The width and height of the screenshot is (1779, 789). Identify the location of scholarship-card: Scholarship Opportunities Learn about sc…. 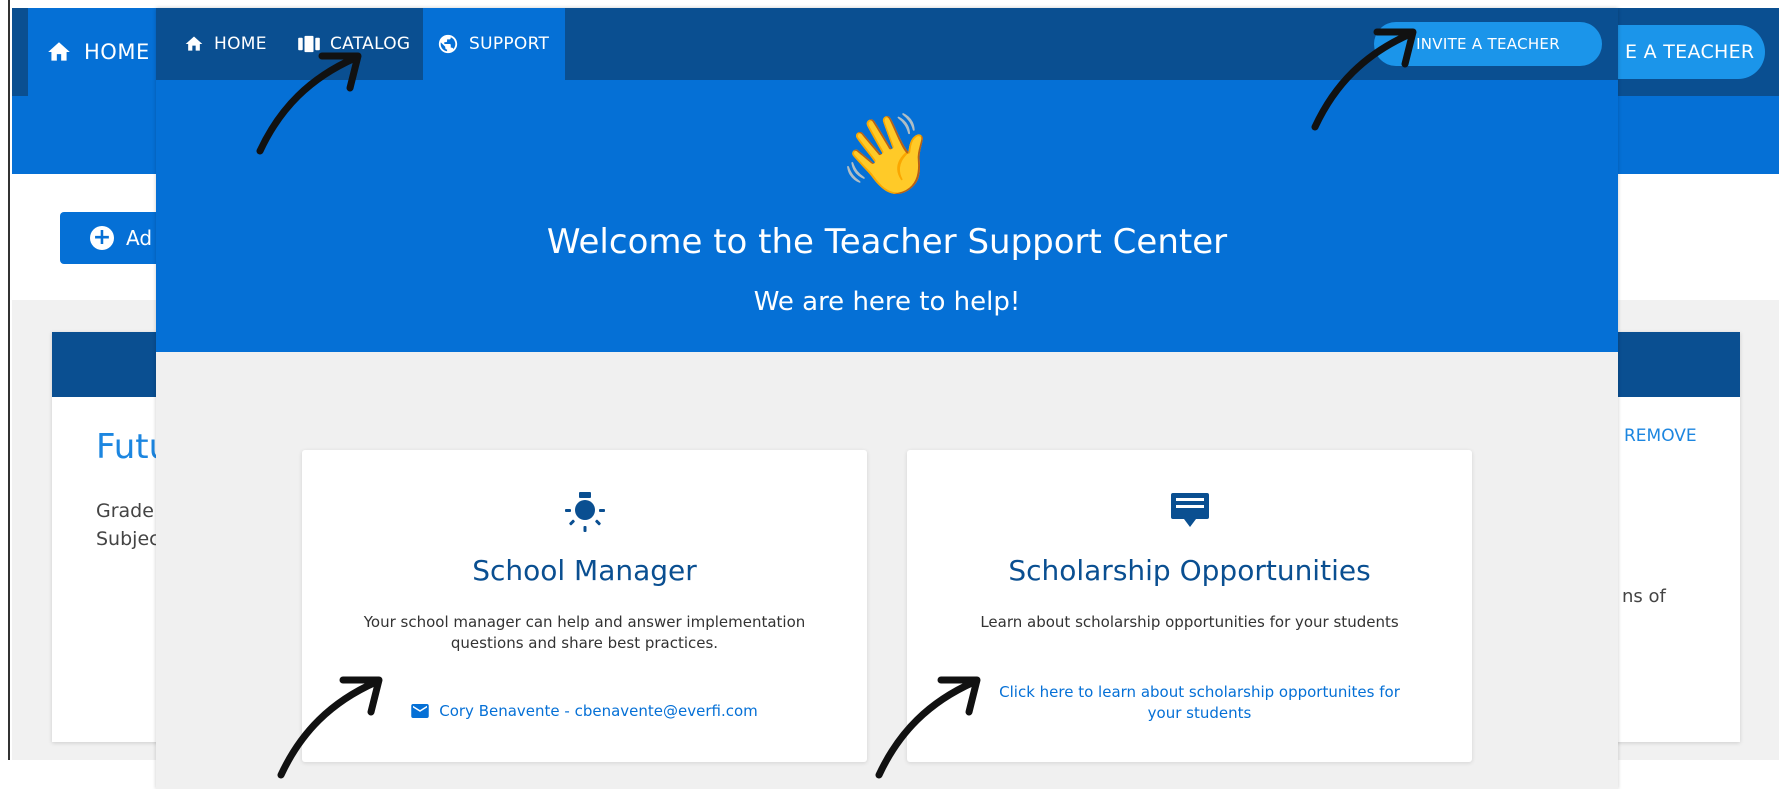
(1189, 606).